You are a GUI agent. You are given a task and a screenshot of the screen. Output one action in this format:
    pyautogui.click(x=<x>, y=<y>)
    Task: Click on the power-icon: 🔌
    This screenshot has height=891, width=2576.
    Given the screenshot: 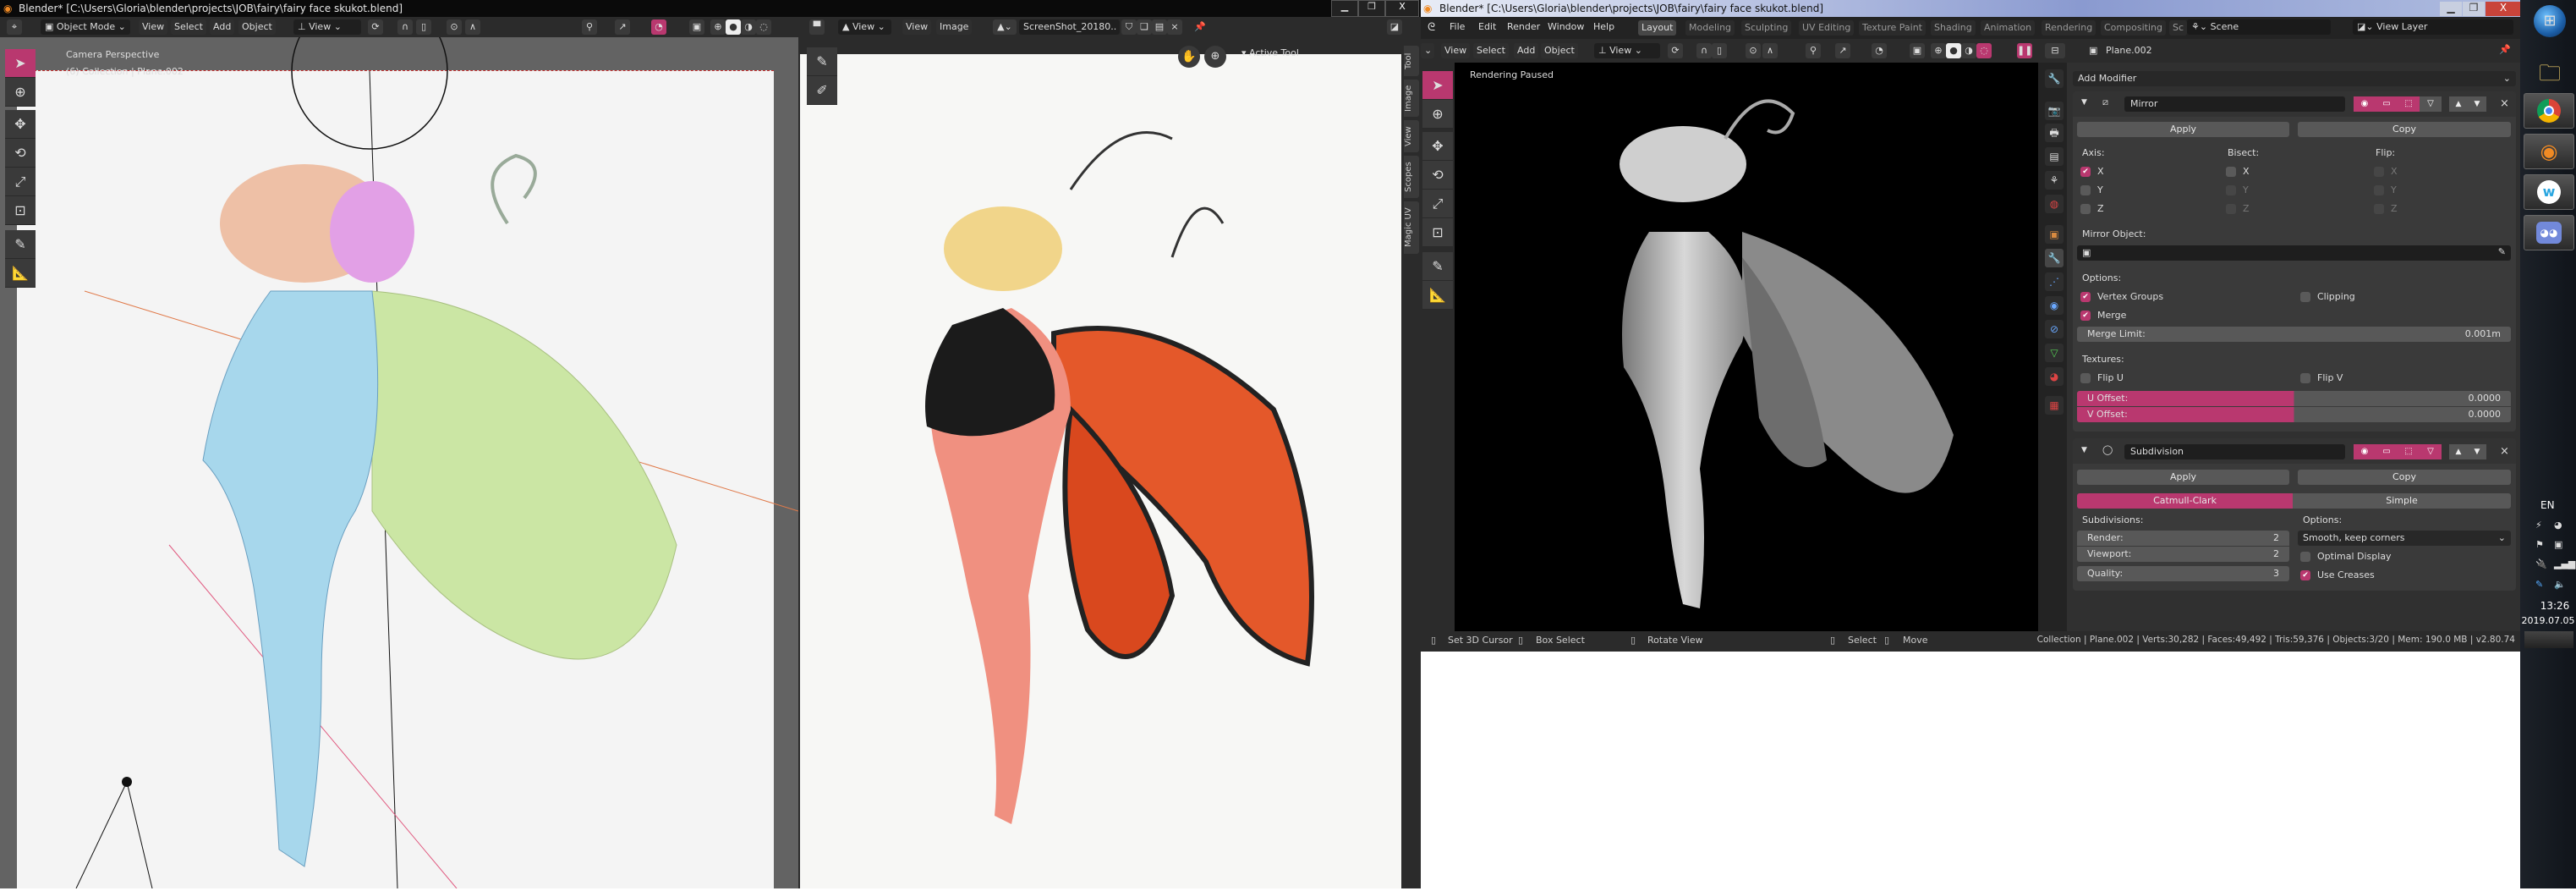 What is the action you would take?
    pyautogui.click(x=2541, y=563)
    